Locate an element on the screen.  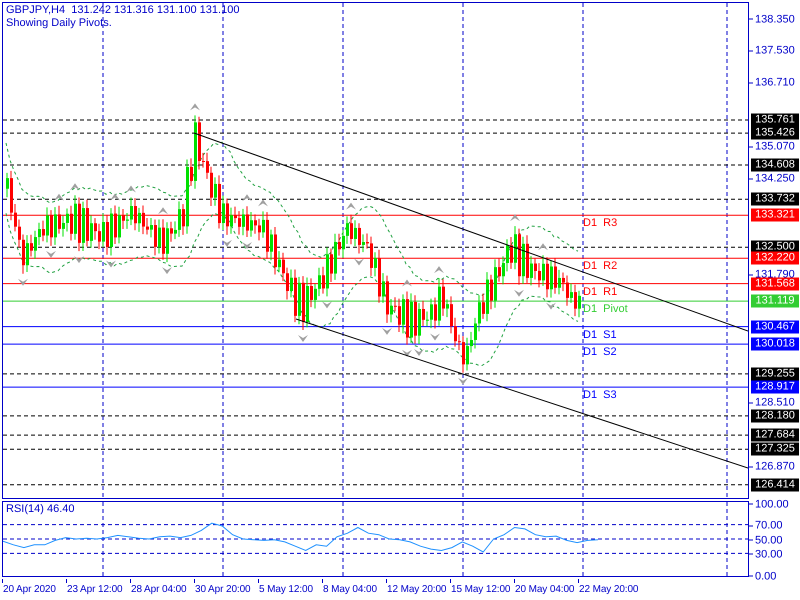
rsi-tick-label: 50.00 is located at coordinates (769, 540).